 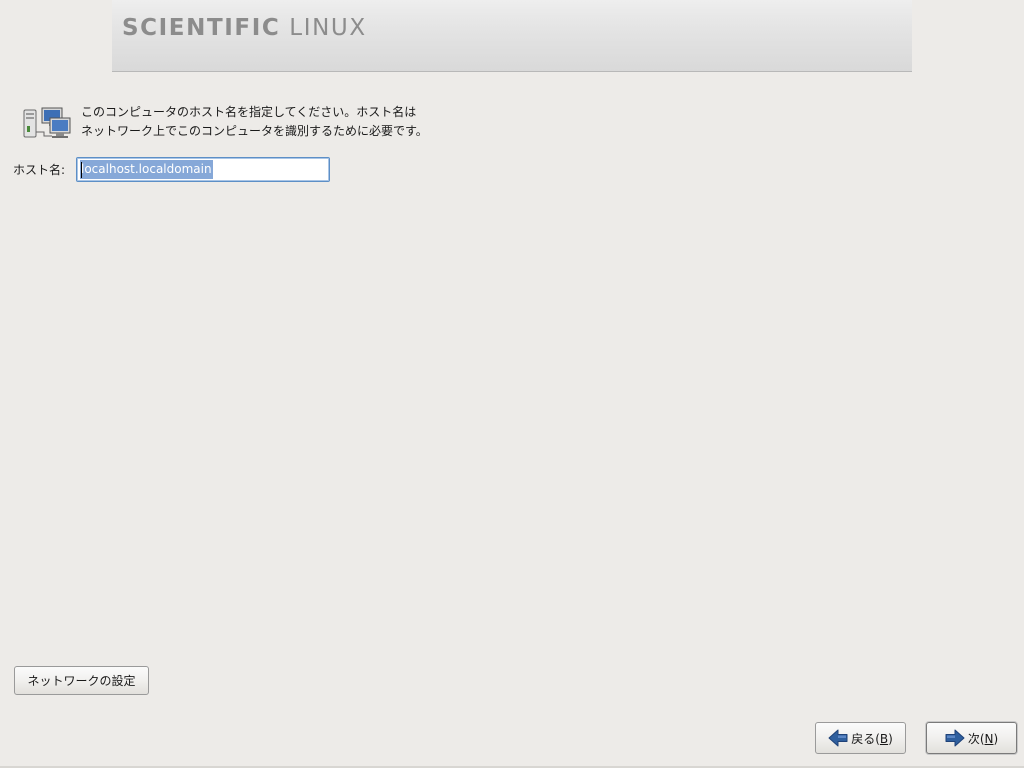 I want to click on header-banner: SCIENTIFIC LINUX, so click(x=512, y=36).